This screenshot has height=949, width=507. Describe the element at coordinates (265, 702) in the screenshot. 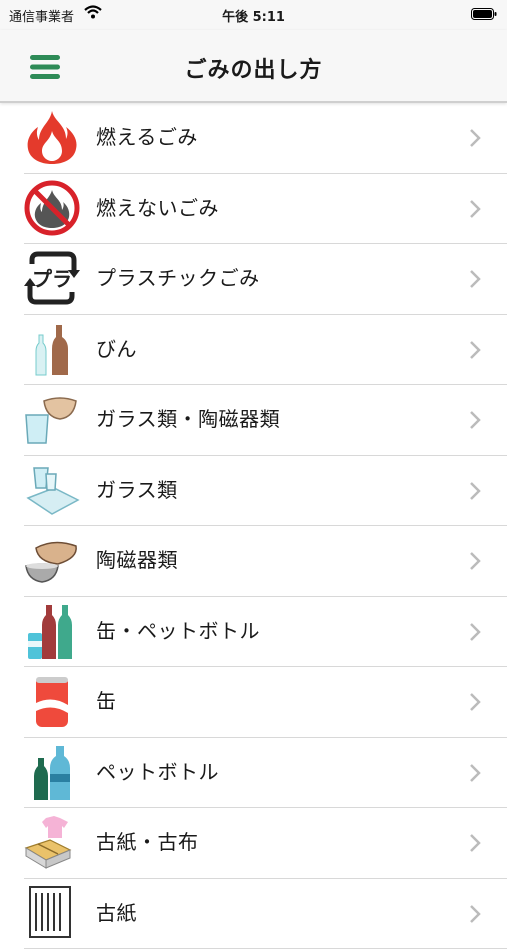

I see `list-item: 缶` at that location.